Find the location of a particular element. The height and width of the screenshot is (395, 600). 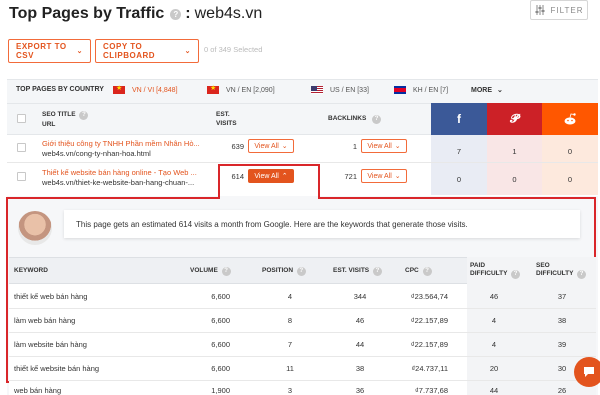

column-header-position: POSITION ? is located at coordinates (284, 271).